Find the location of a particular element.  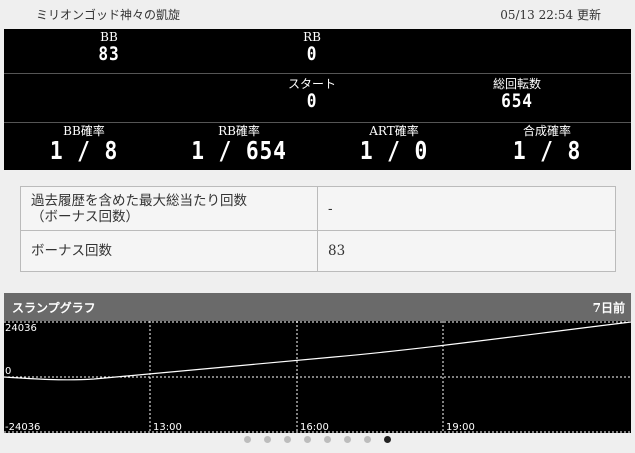

start-count: スタート 0 is located at coordinates (312, 95).